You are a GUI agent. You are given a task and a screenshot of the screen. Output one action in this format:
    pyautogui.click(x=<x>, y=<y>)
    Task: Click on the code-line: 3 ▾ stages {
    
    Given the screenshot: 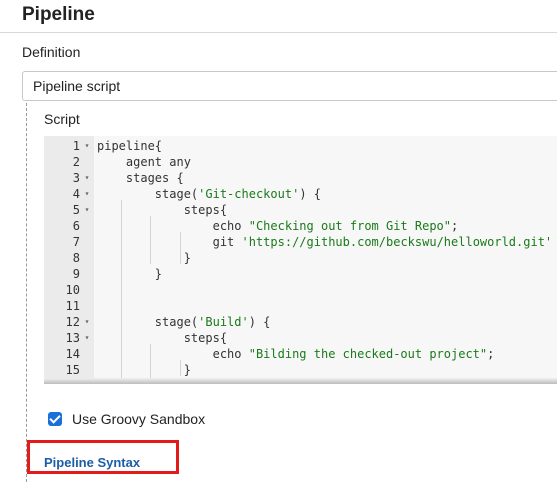 What is the action you would take?
    pyautogui.click(x=300, y=178)
    